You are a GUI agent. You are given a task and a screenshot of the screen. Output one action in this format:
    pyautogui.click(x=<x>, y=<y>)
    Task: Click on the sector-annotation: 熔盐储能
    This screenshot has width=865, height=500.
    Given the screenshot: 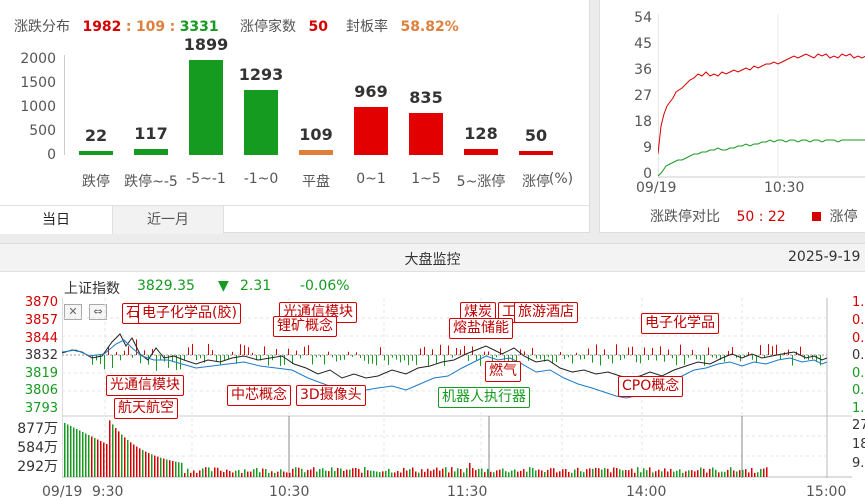 What is the action you would take?
    pyautogui.click(x=481, y=328)
    